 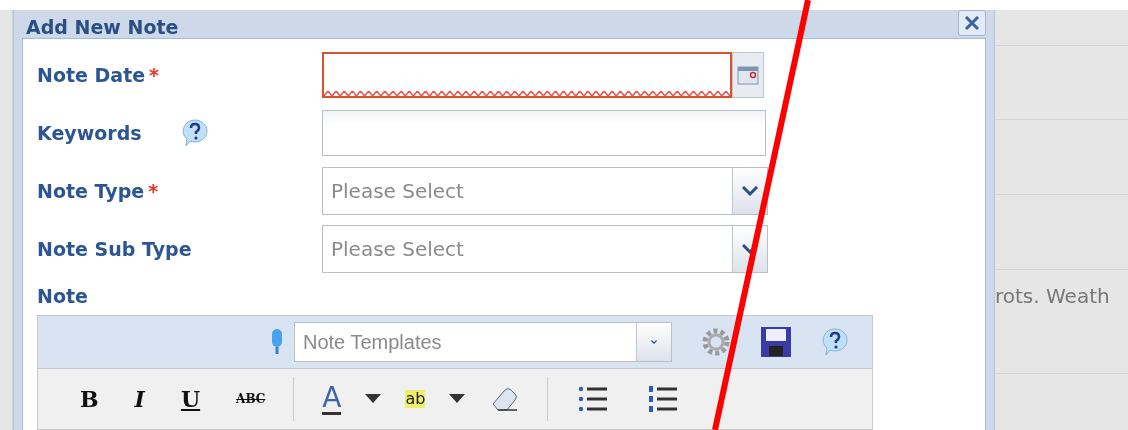 What do you see at coordinates (251, 399) in the screenshot?
I see `strikethrough-button: ABC` at bounding box center [251, 399].